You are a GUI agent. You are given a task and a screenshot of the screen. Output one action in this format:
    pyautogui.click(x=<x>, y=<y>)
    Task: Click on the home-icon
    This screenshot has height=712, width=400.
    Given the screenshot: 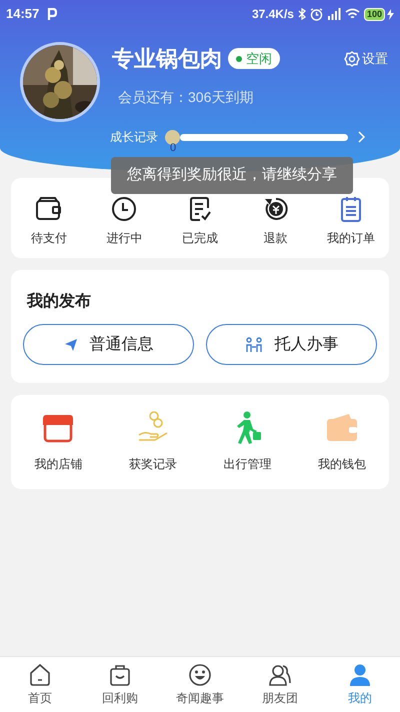 What is the action you would take?
    pyautogui.click(x=40, y=674)
    